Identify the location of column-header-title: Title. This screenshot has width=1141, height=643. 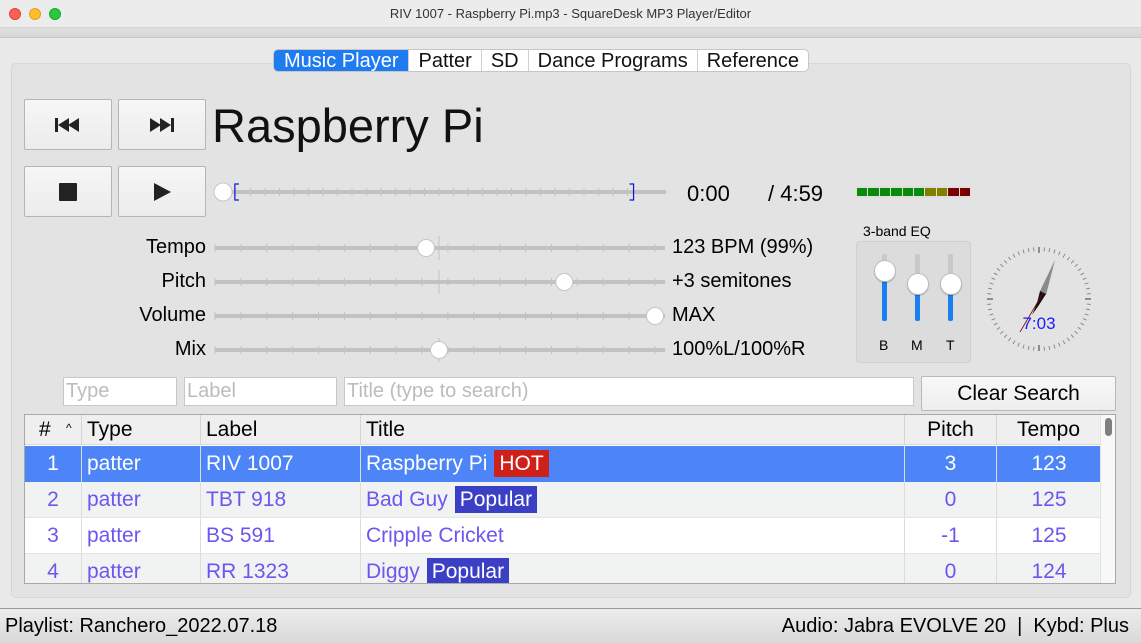
(633, 429).